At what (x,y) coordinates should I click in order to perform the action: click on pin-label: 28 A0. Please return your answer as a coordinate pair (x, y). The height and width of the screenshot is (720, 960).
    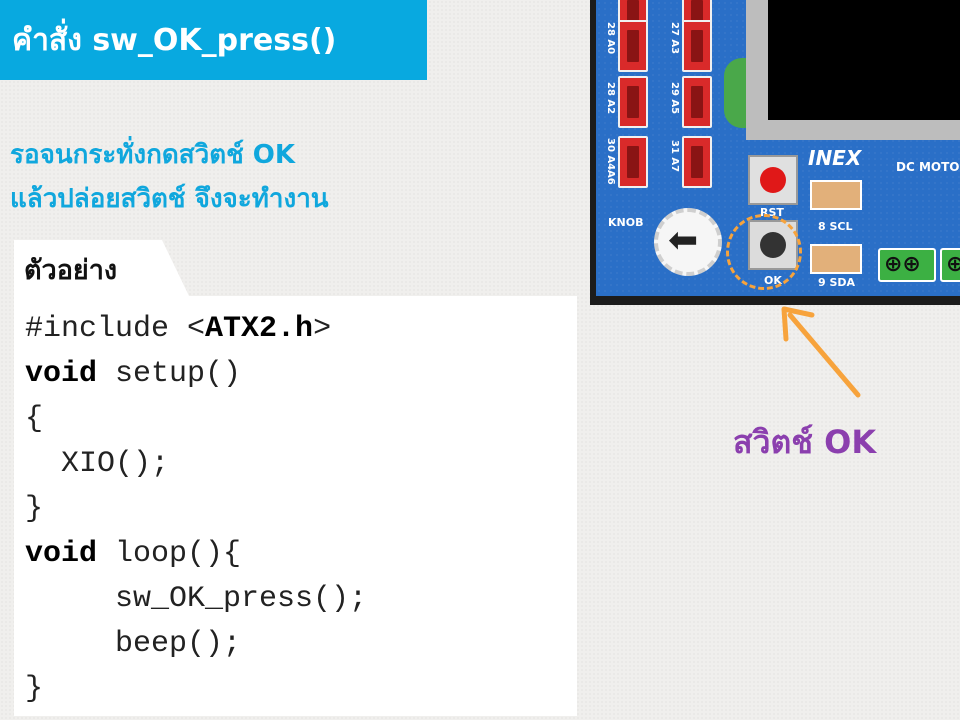
    Looking at the image, I should click on (610, 38).